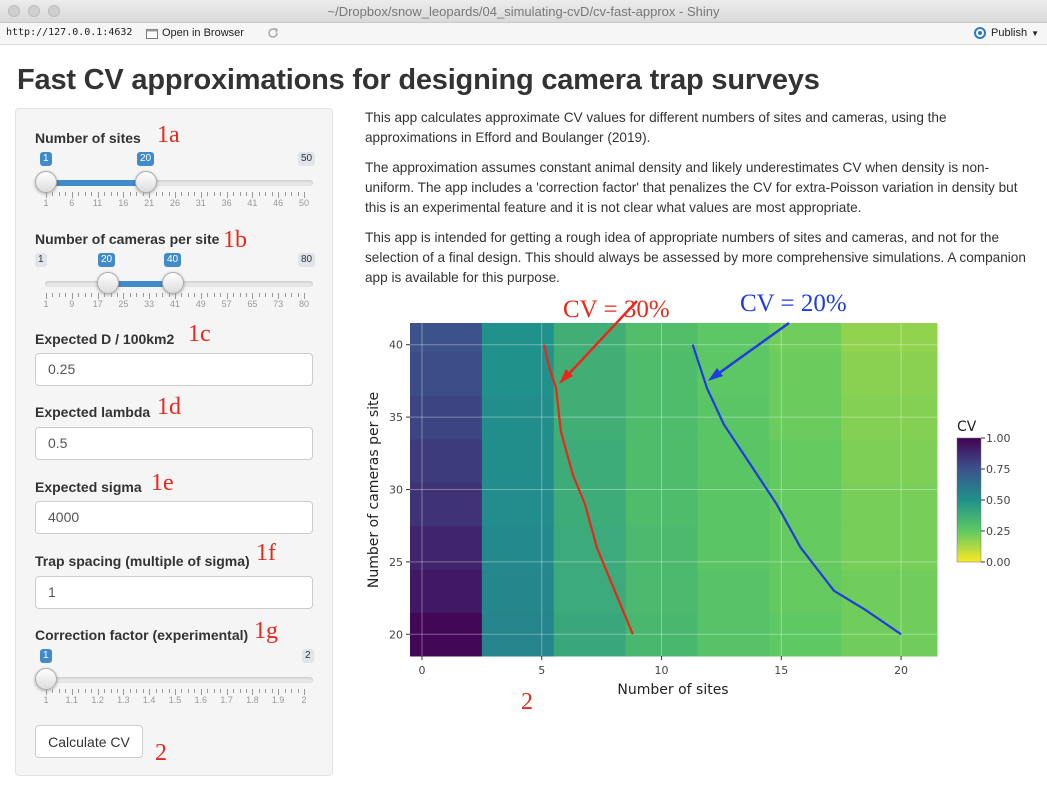 This screenshot has width=1047, height=810. I want to click on open-in-browser-button: Open in Browser, so click(195, 33).